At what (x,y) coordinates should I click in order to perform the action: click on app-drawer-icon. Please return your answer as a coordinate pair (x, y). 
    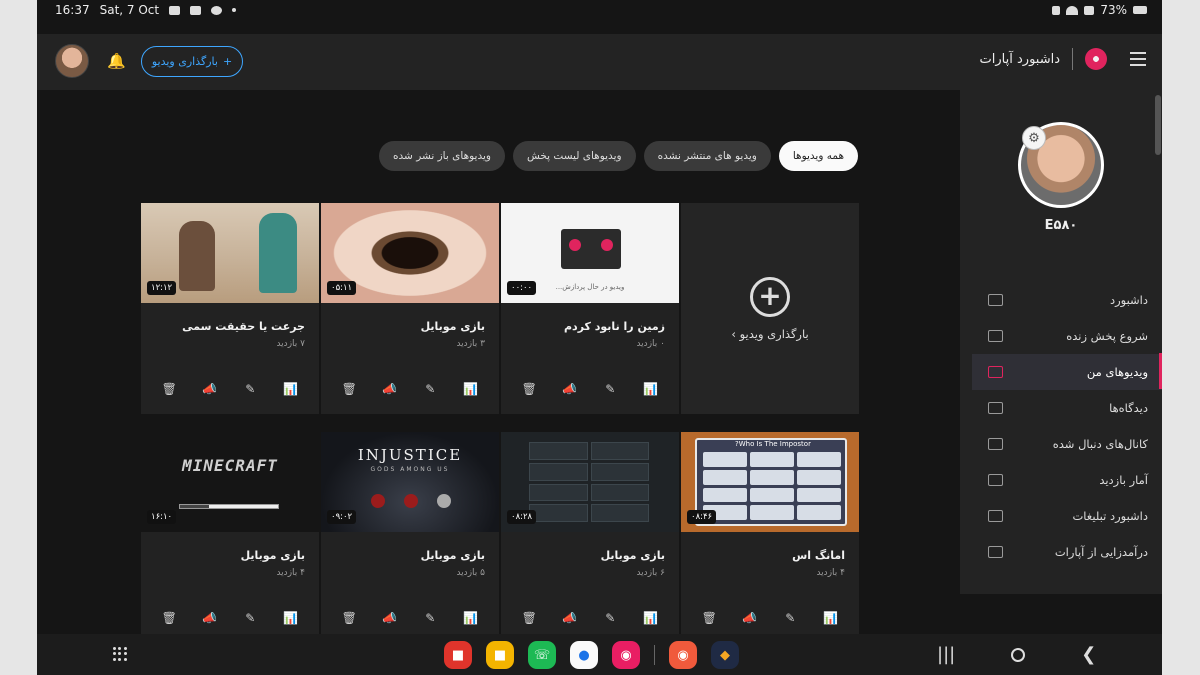
    Looking at the image, I should click on (120, 654).